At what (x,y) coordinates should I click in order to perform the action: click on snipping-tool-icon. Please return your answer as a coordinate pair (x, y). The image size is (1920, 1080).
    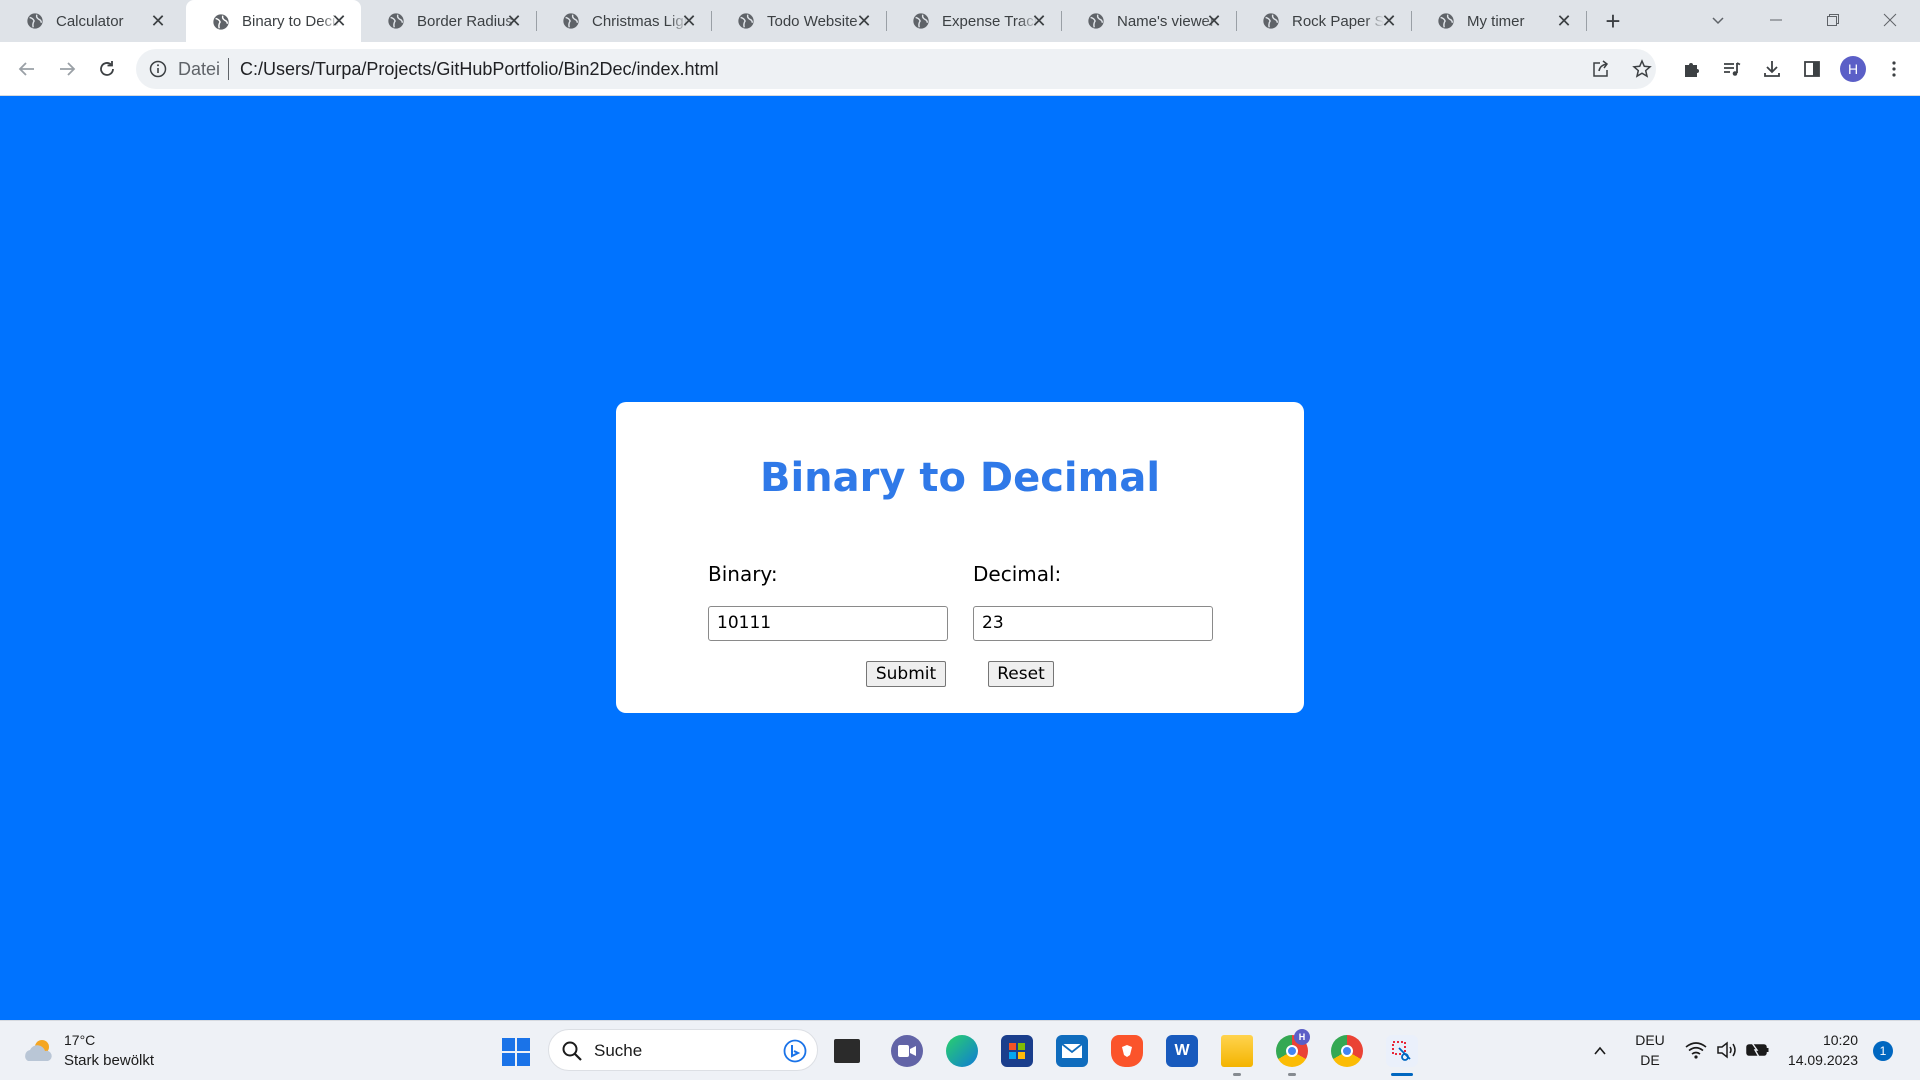
    Looking at the image, I should click on (1402, 1051).